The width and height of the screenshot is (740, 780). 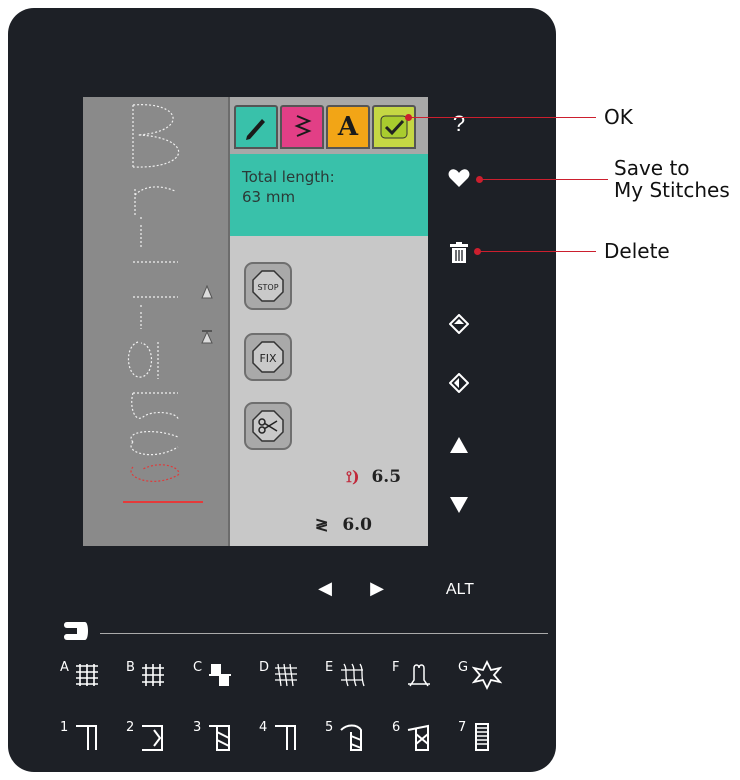 What do you see at coordinates (288, 177) in the screenshot?
I see `total-length-label: Total length:` at bounding box center [288, 177].